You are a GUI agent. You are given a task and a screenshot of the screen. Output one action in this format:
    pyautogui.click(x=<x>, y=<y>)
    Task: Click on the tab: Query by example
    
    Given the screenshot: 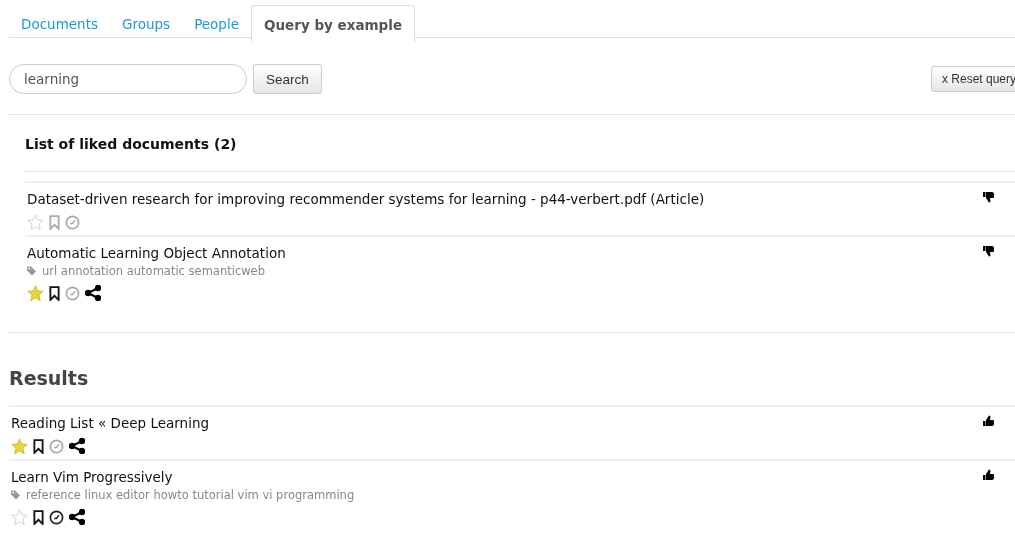 What is the action you would take?
    pyautogui.click(x=333, y=24)
    